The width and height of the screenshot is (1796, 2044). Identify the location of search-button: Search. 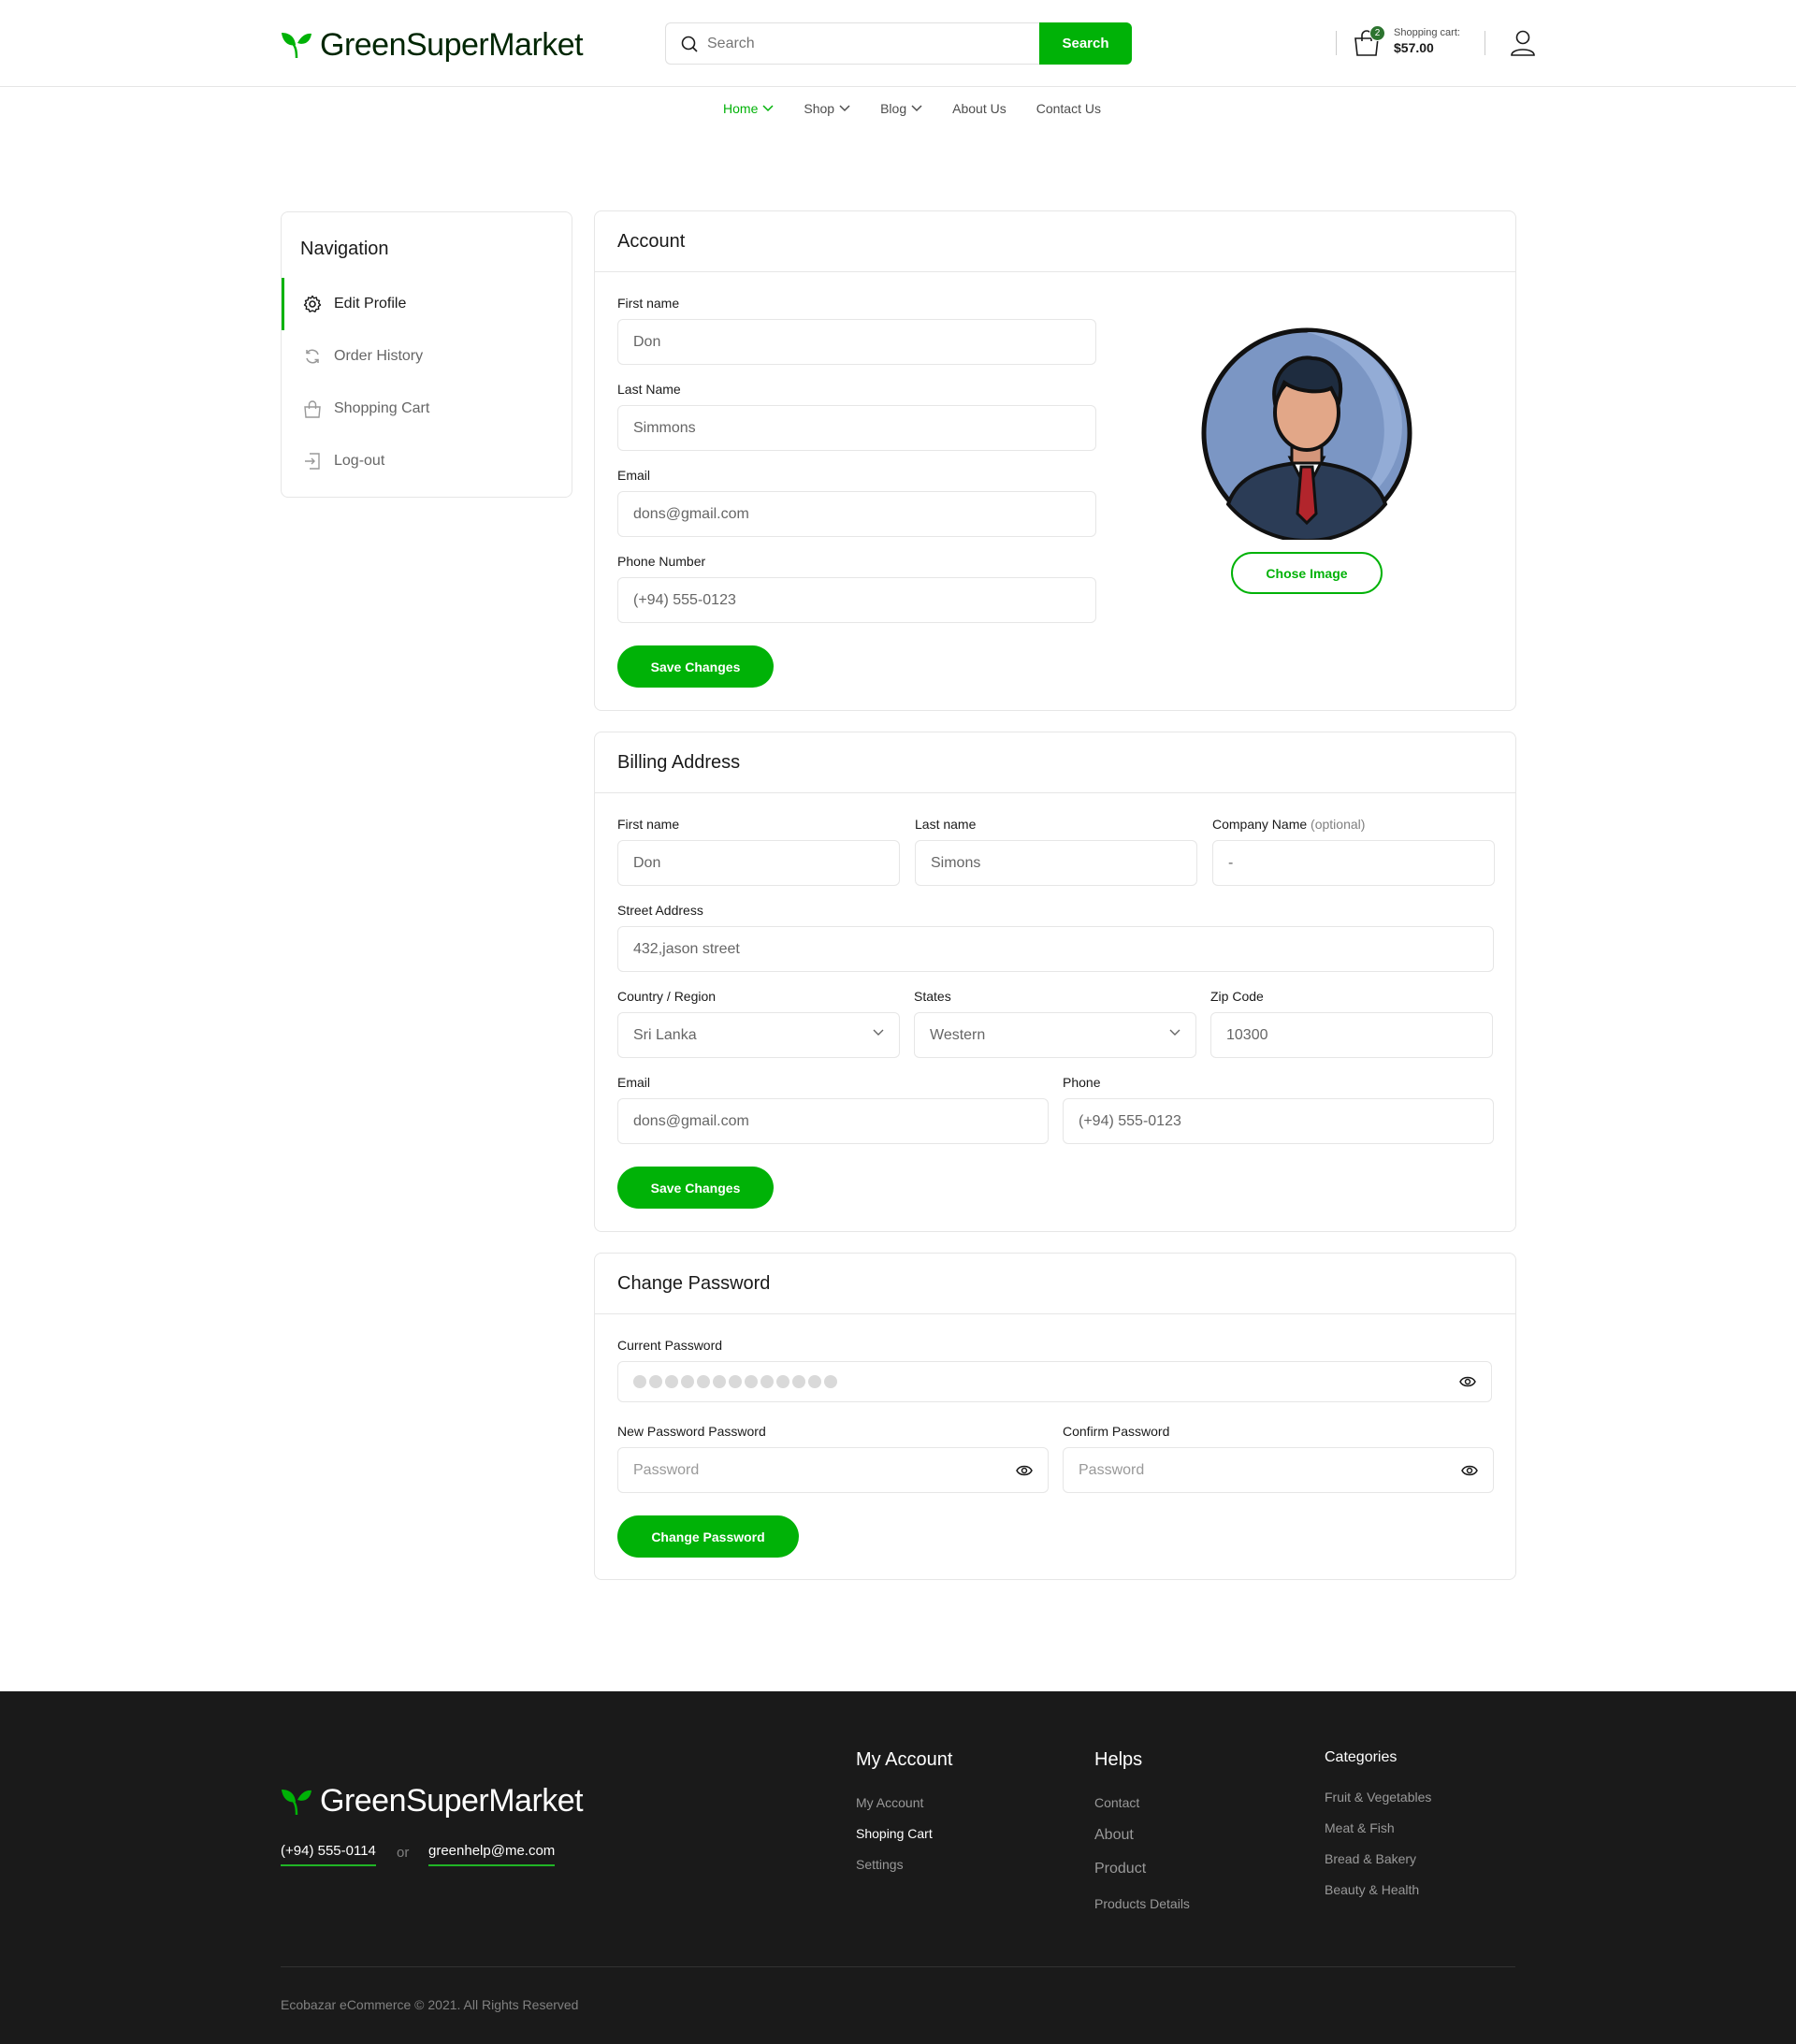
(1086, 43).